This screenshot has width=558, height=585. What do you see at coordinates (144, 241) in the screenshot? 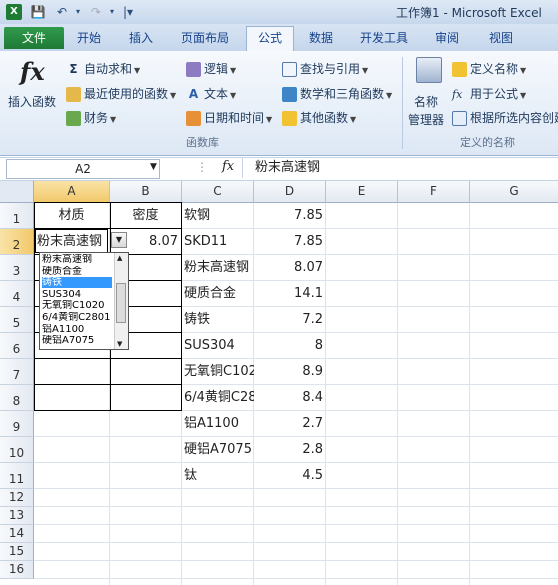
I see `cell-b2: 8.07` at bounding box center [144, 241].